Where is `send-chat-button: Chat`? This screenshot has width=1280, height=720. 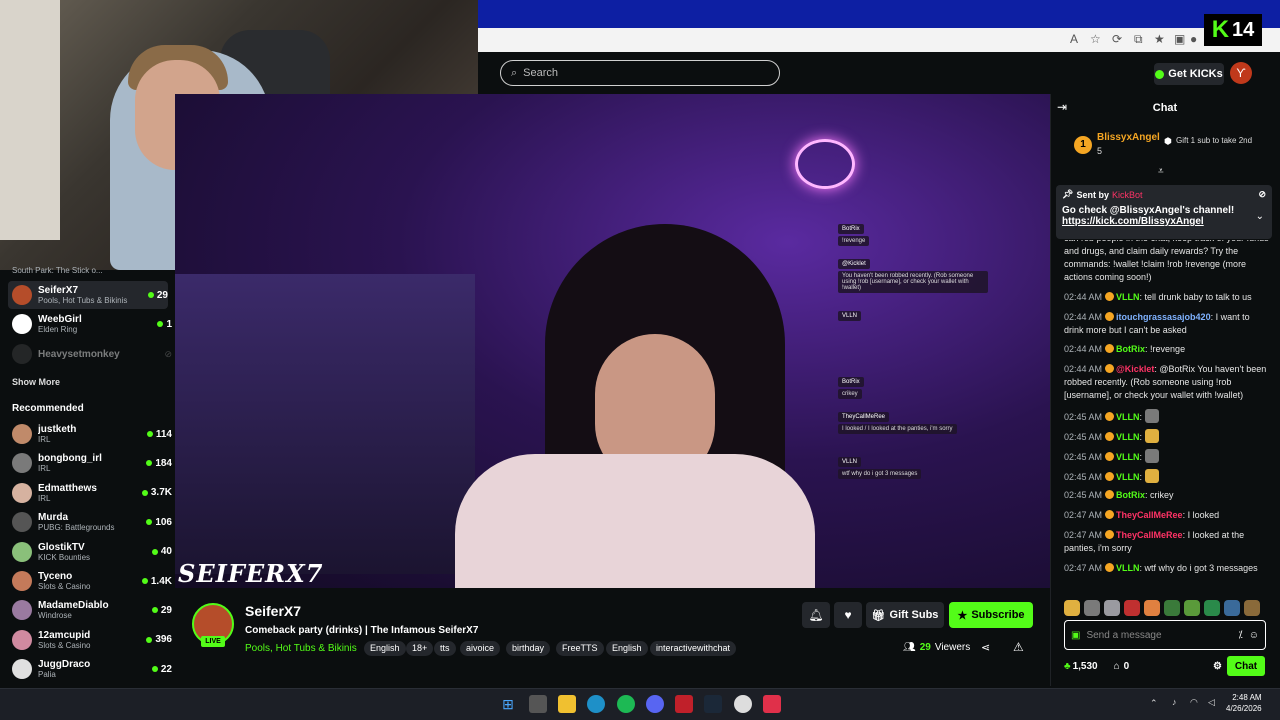 send-chat-button: Chat is located at coordinates (1246, 666).